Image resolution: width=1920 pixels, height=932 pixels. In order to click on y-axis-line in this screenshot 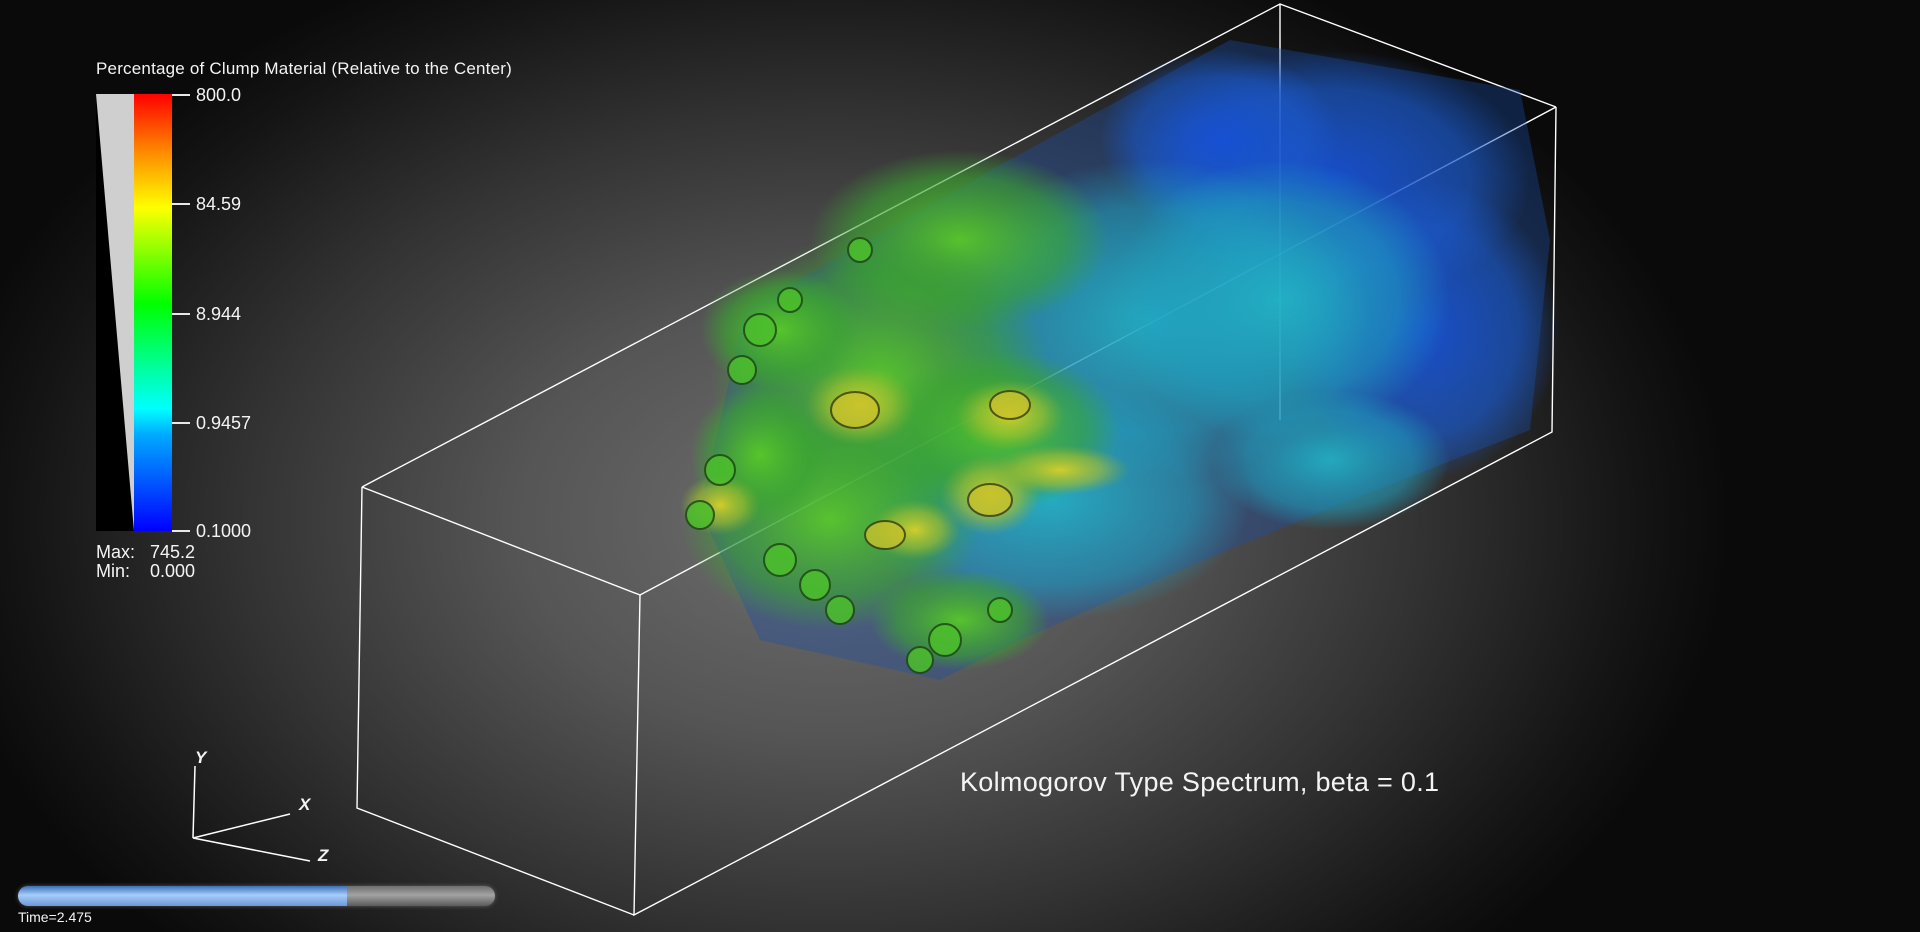, I will do `click(194, 802)`.